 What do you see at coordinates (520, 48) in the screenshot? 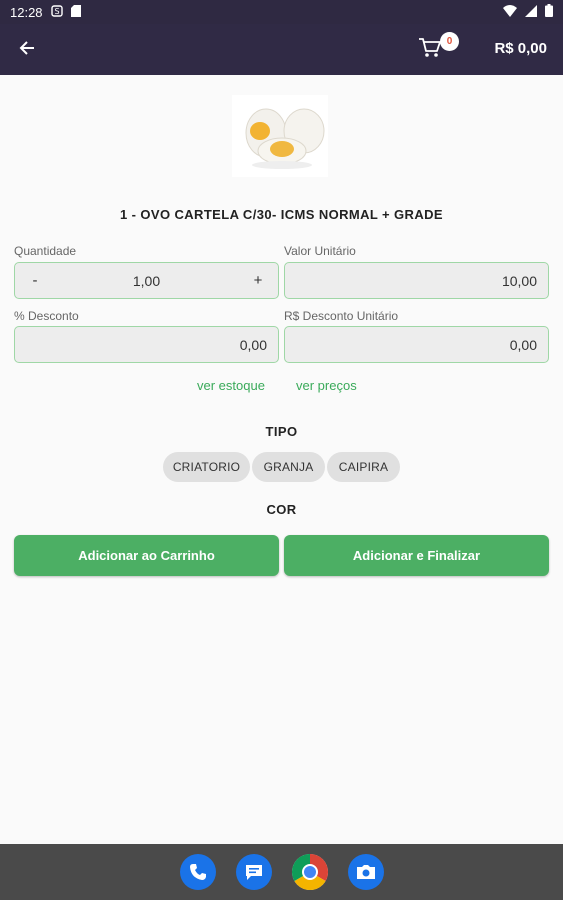
I see `cart-total: R$ 0,00` at bounding box center [520, 48].